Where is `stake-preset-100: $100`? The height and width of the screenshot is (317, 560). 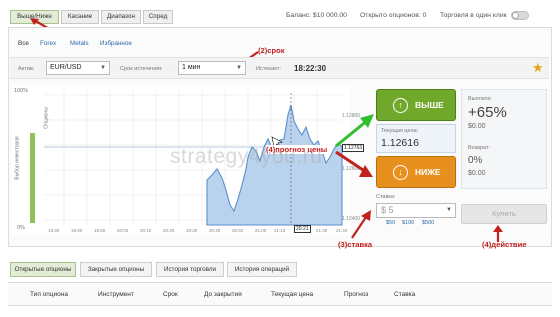
stake-preset-100: $100 is located at coordinates (408, 223).